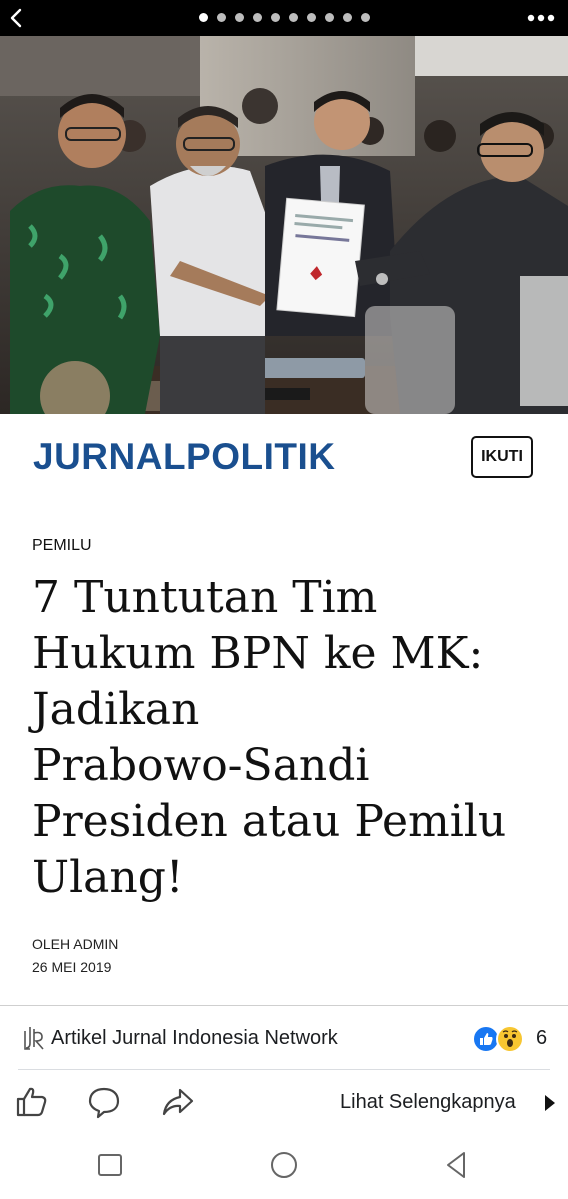 This screenshot has height=1199, width=568. I want to click on system-nav-bar, so click(284, 1167).